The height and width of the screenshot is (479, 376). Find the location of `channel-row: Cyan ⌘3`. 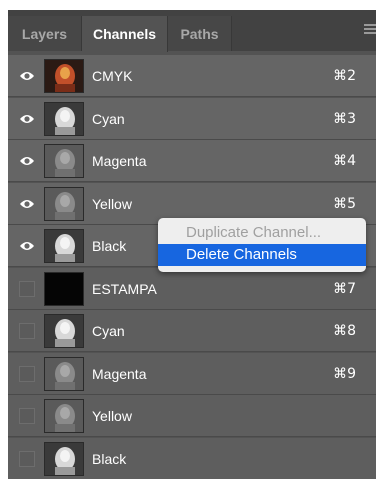

channel-row: Cyan ⌘3 is located at coordinates (192, 118).